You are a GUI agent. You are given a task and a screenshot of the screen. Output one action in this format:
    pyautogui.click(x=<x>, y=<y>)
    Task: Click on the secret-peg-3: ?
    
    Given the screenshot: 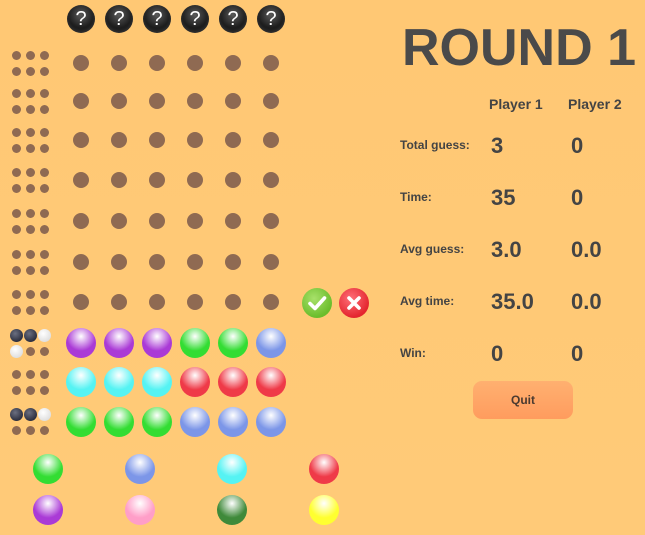 What is the action you would take?
    pyautogui.click(x=157, y=19)
    